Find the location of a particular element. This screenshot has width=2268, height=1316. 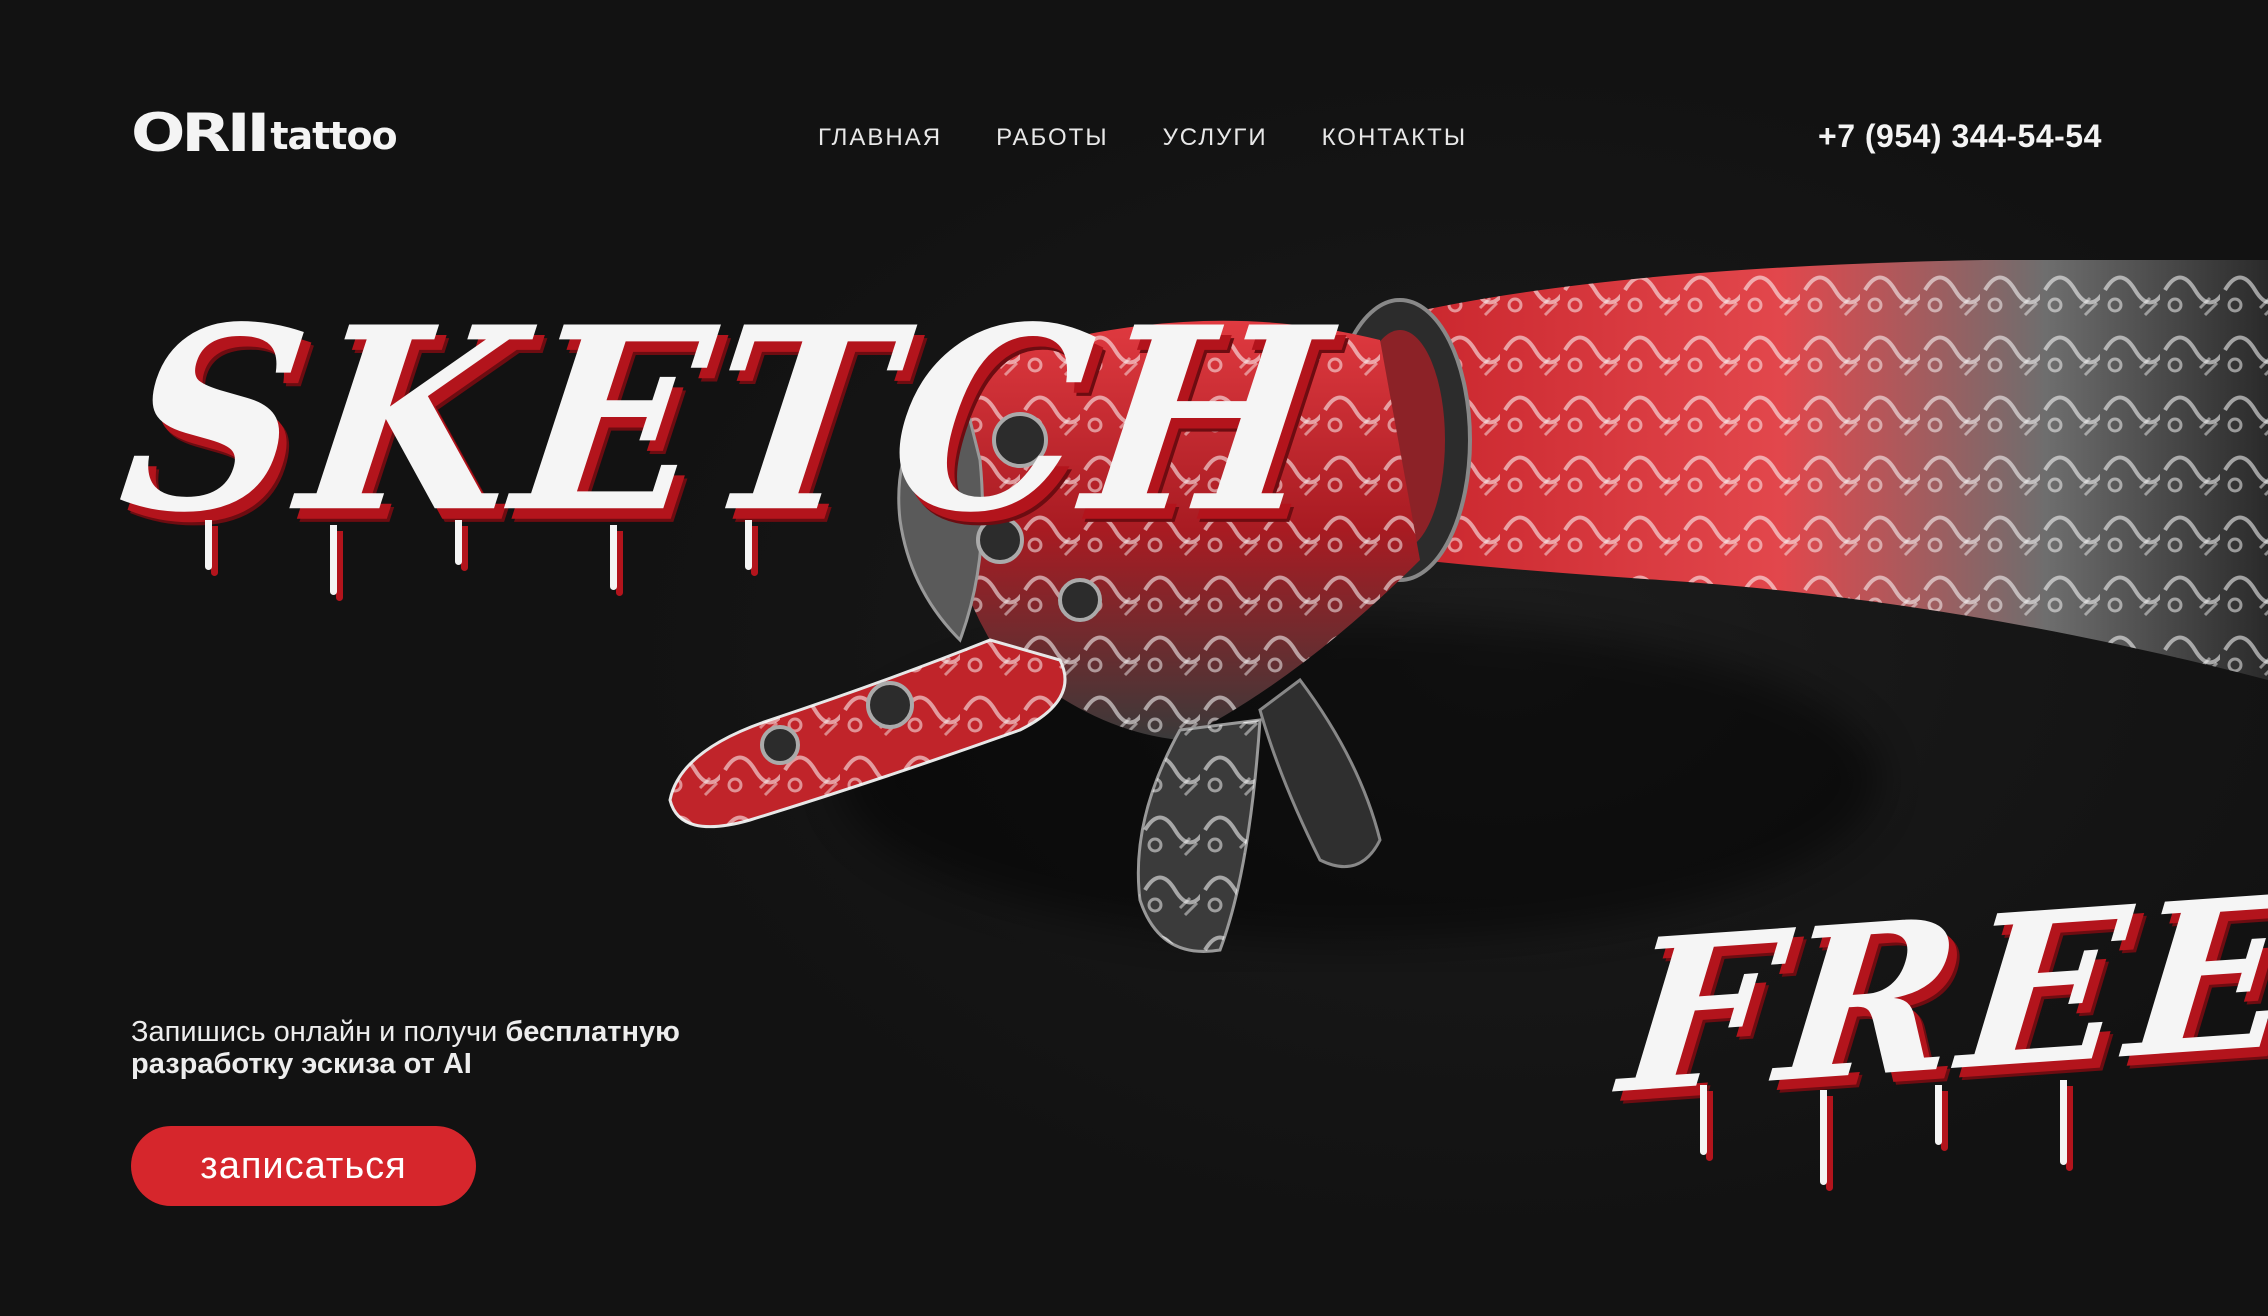

nav-item-contacts: КОНТАКТЫ is located at coordinates (1394, 138).